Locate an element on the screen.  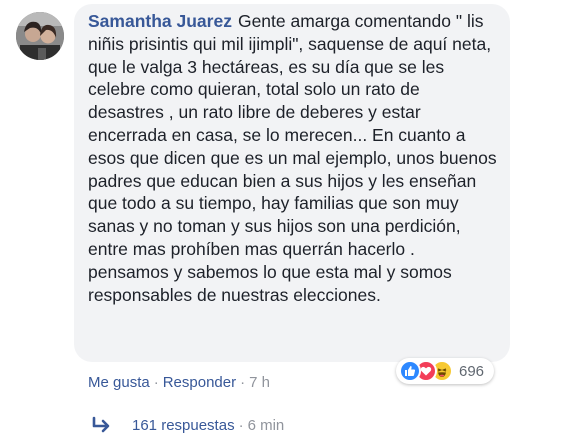
reply-button: Responder is located at coordinates (199, 382).